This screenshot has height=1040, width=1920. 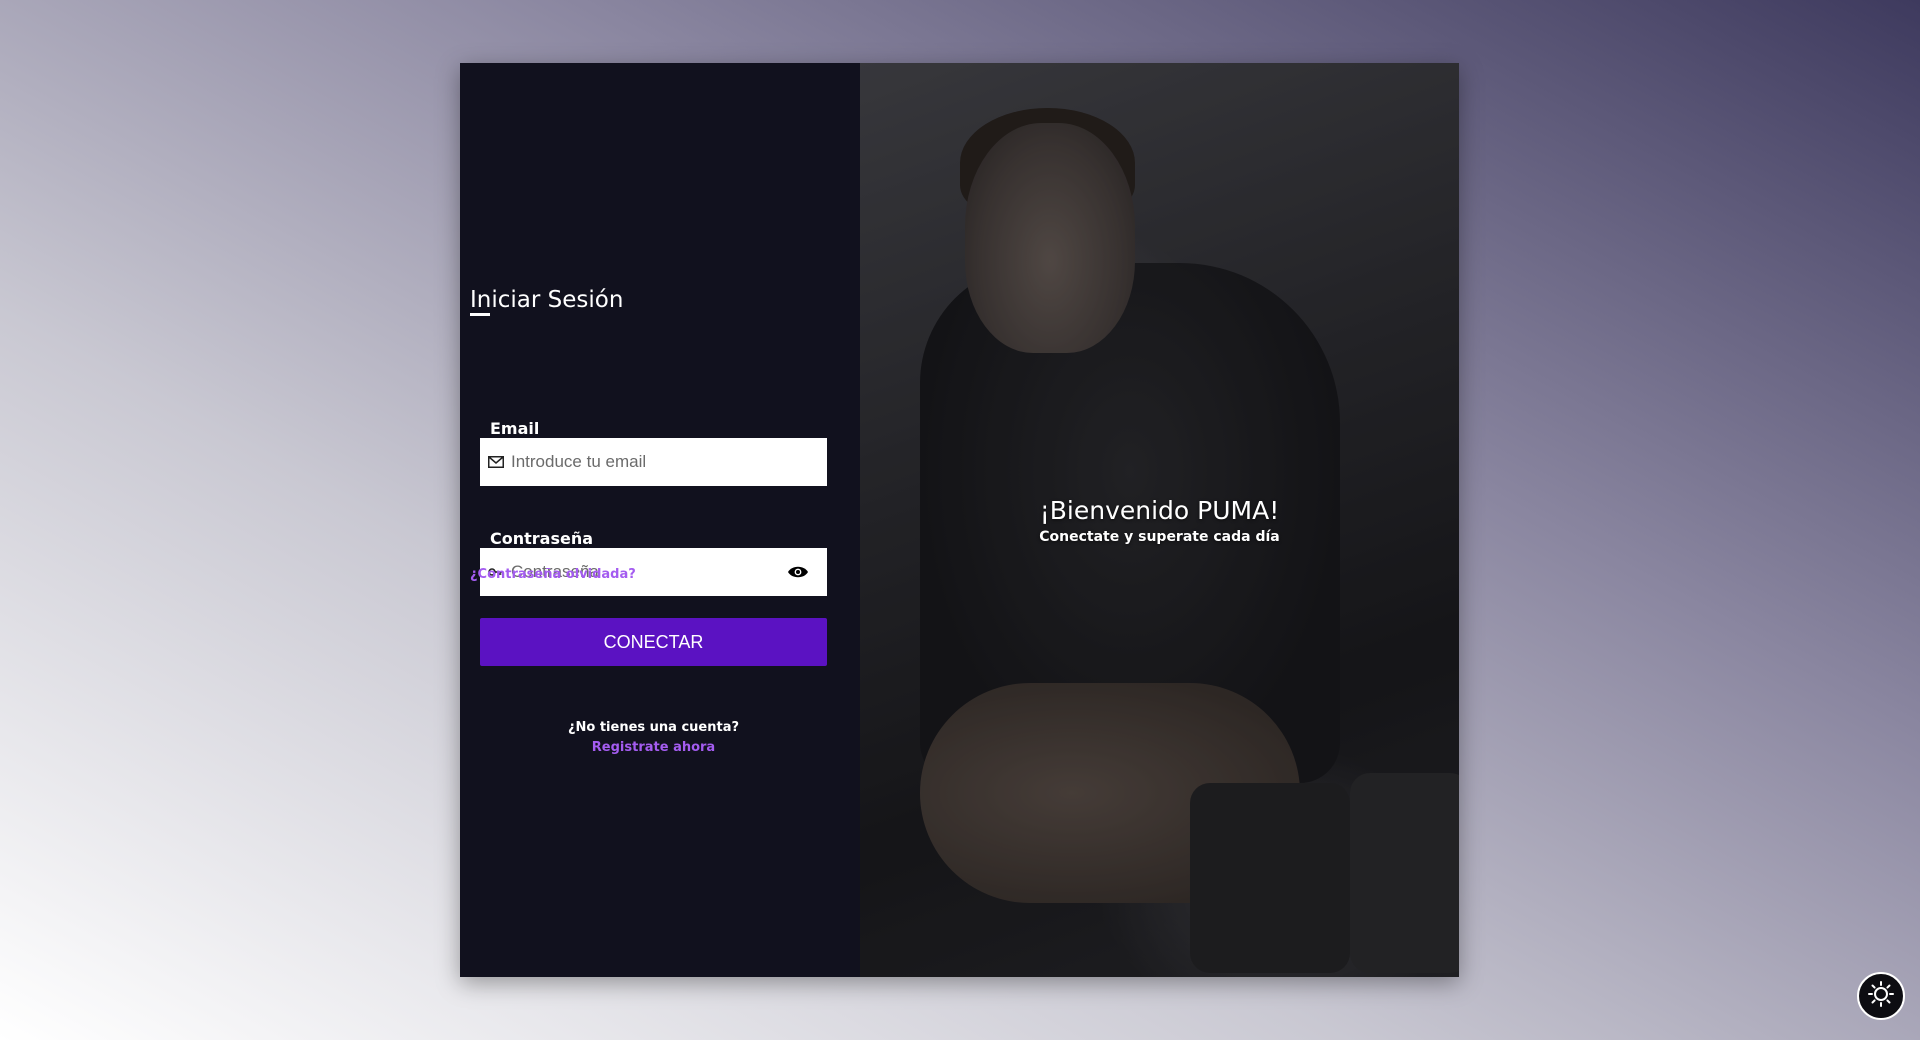 I want to click on theme-toggle-button, so click(x=1881, y=996).